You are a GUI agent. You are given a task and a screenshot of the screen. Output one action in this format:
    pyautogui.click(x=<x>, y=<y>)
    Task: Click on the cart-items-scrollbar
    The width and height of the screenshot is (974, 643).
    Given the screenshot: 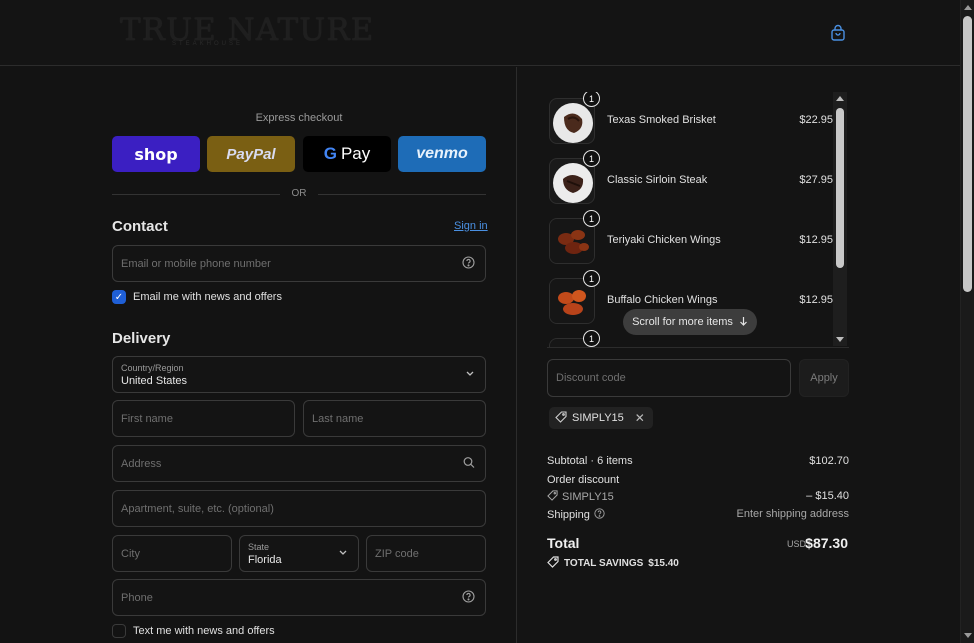 What is the action you would take?
    pyautogui.click(x=840, y=219)
    